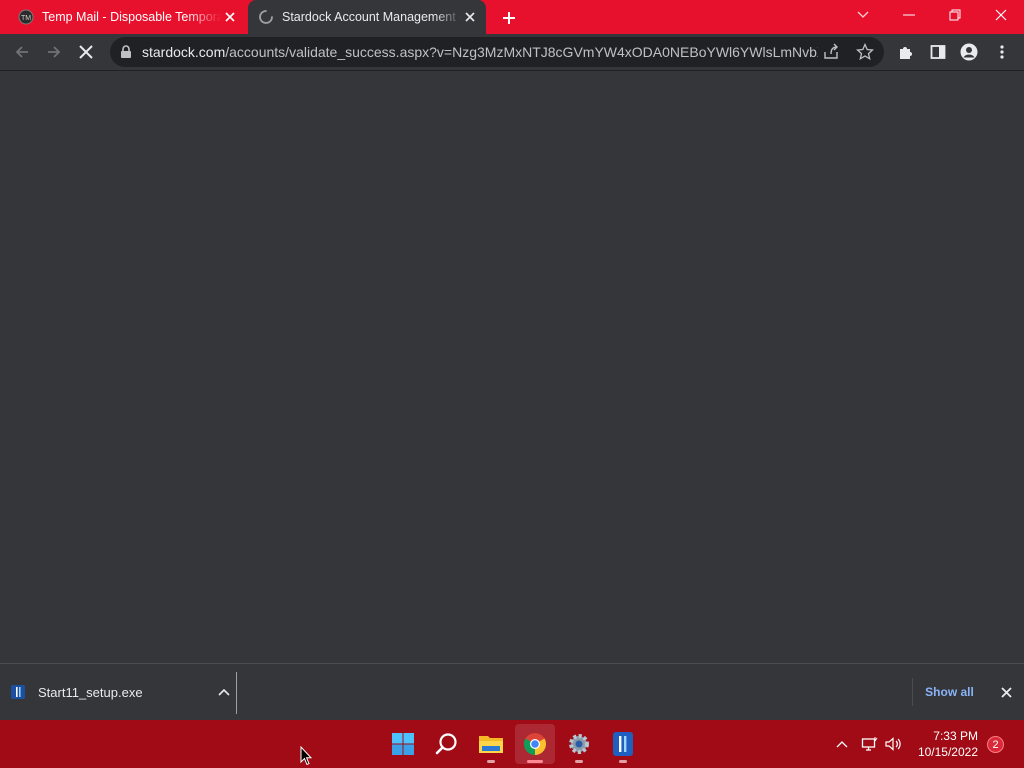 The height and width of the screenshot is (768, 1024). Describe the element at coordinates (372, 17) in the screenshot. I see `tab-title: Stardock Account Management - Validate` at that location.